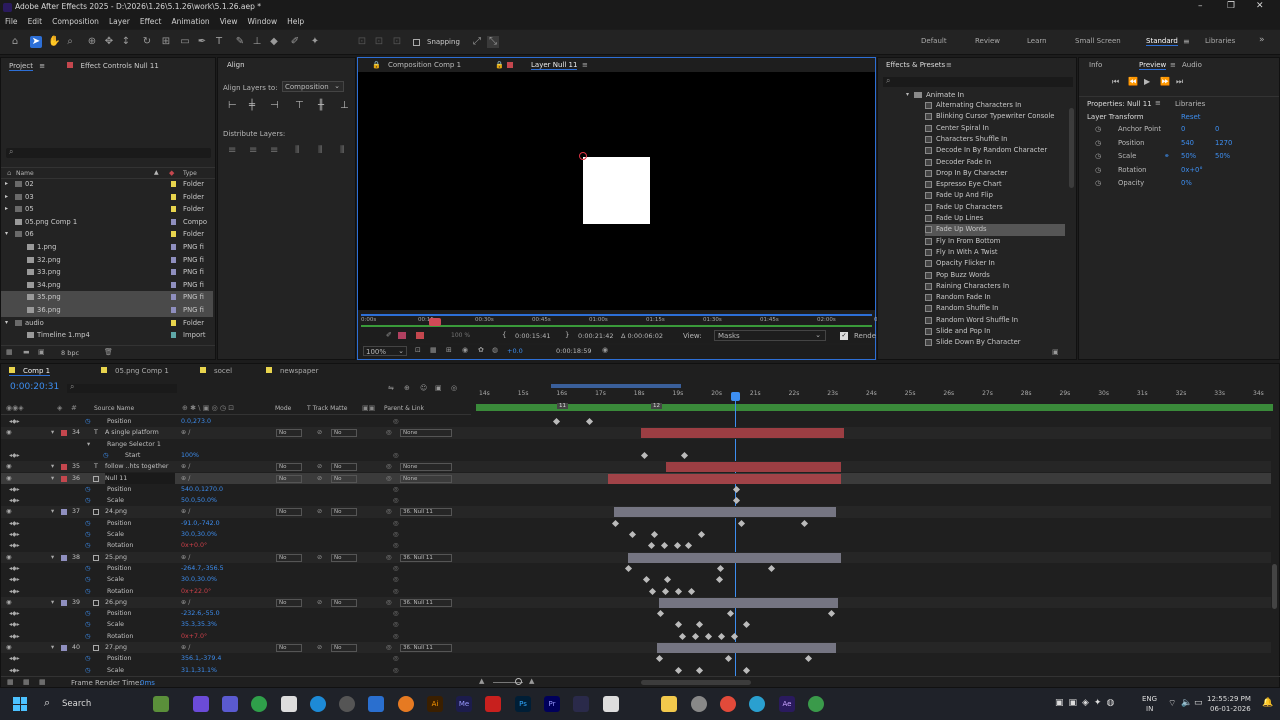 The height and width of the screenshot is (720, 1280). Describe the element at coordinates (493, 704) in the screenshot. I see `acrobat-icon` at that location.